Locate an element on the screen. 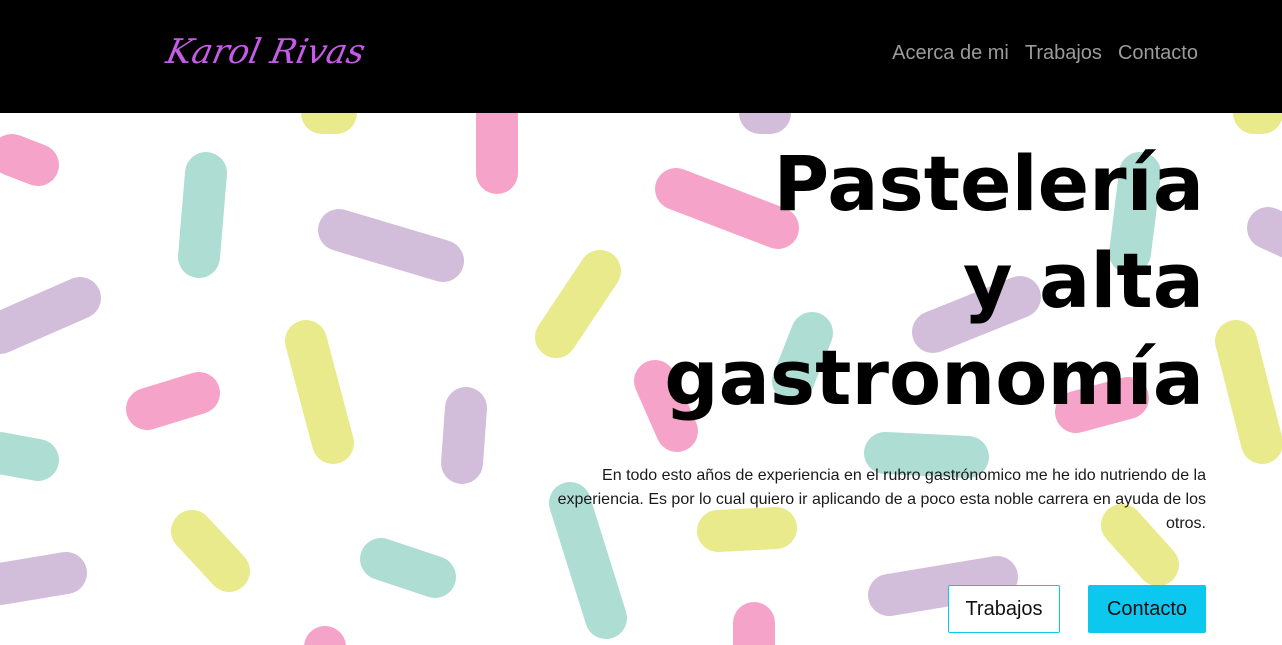  contact-button: Contacto is located at coordinates (1147, 609).